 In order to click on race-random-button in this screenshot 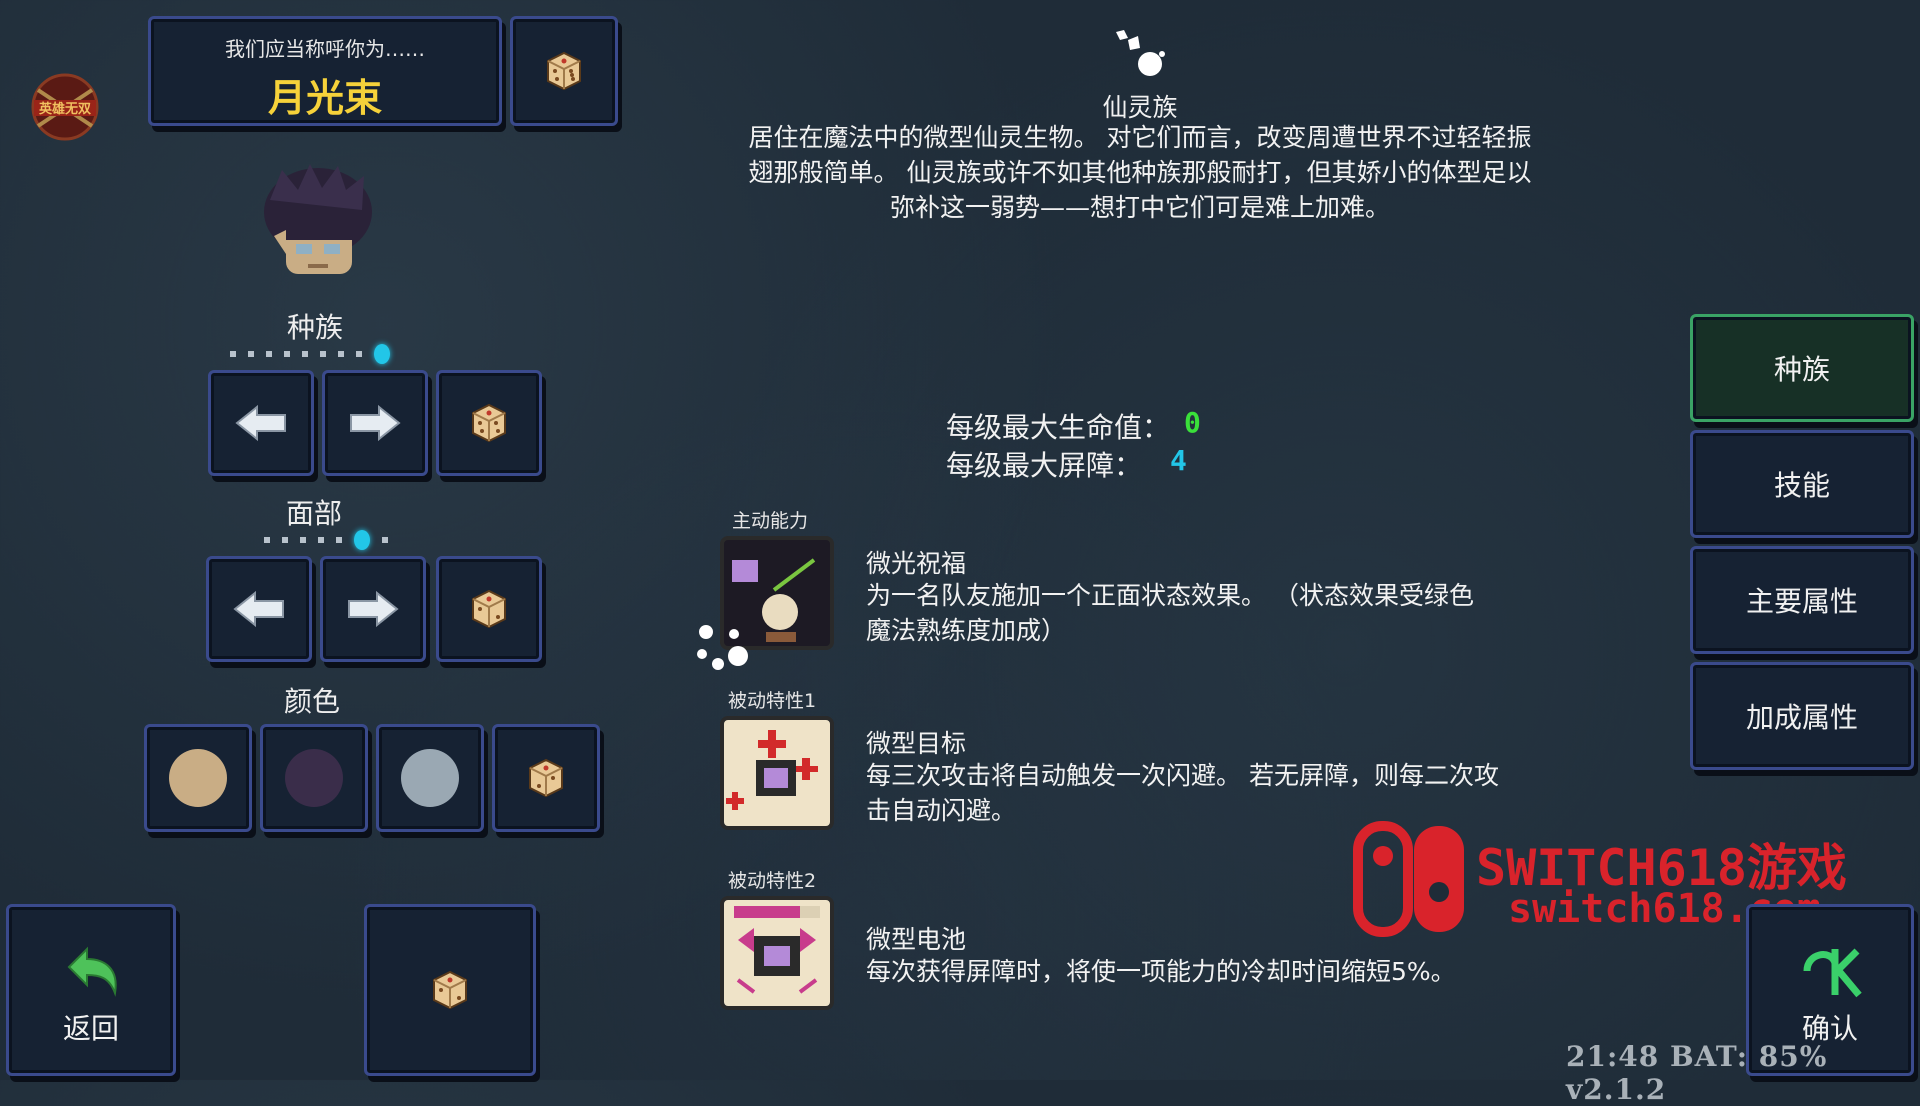, I will do `click(489, 423)`.